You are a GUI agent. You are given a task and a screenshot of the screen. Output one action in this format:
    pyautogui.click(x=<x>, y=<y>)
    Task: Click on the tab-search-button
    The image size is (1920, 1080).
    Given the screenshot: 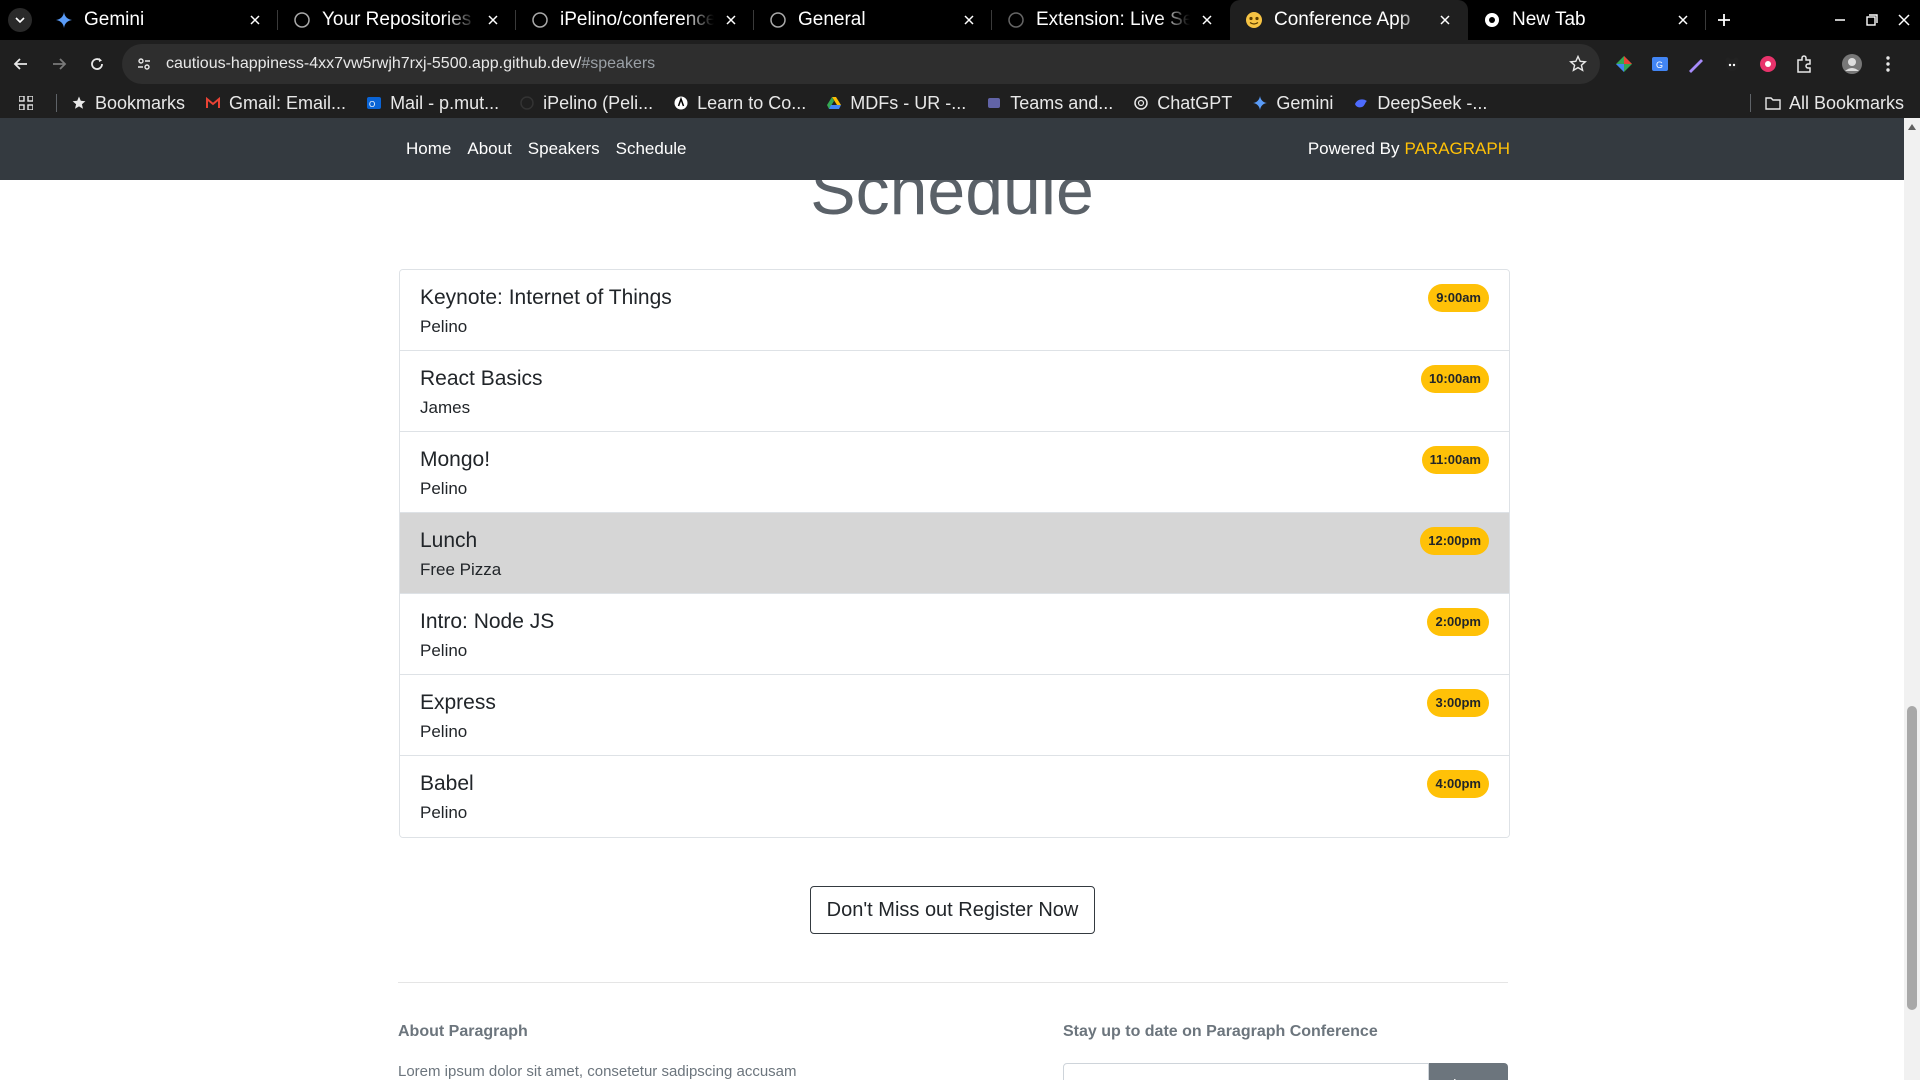 What is the action you would take?
    pyautogui.click(x=20, y=20)
    